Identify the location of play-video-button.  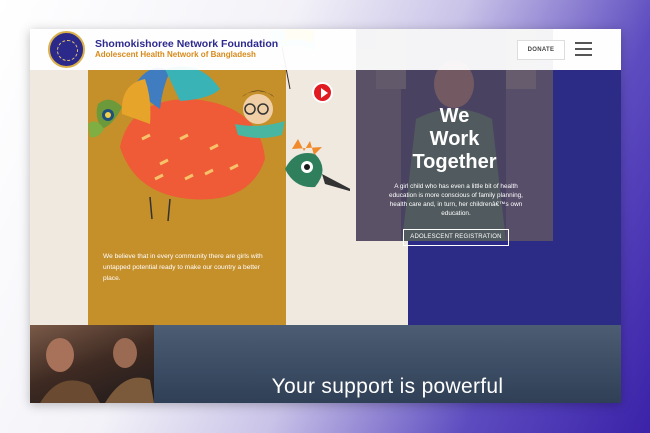
(322, 92).